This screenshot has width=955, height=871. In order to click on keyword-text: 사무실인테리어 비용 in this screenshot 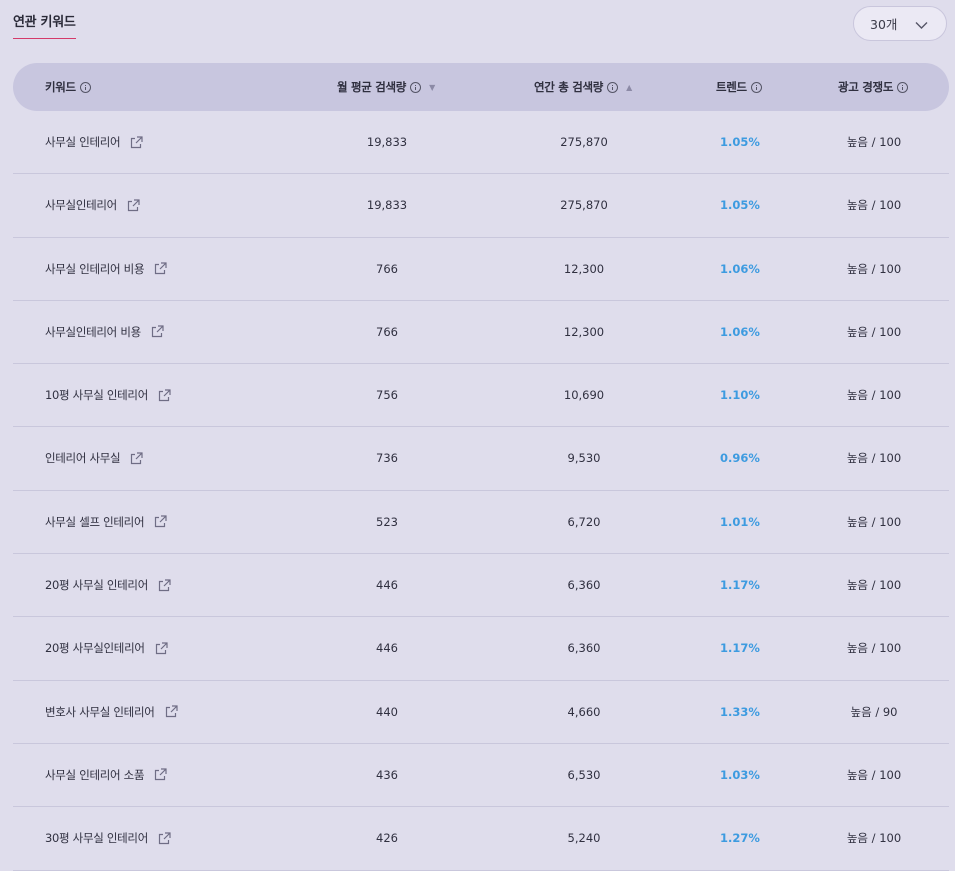, I will do `click(93, 332)`.